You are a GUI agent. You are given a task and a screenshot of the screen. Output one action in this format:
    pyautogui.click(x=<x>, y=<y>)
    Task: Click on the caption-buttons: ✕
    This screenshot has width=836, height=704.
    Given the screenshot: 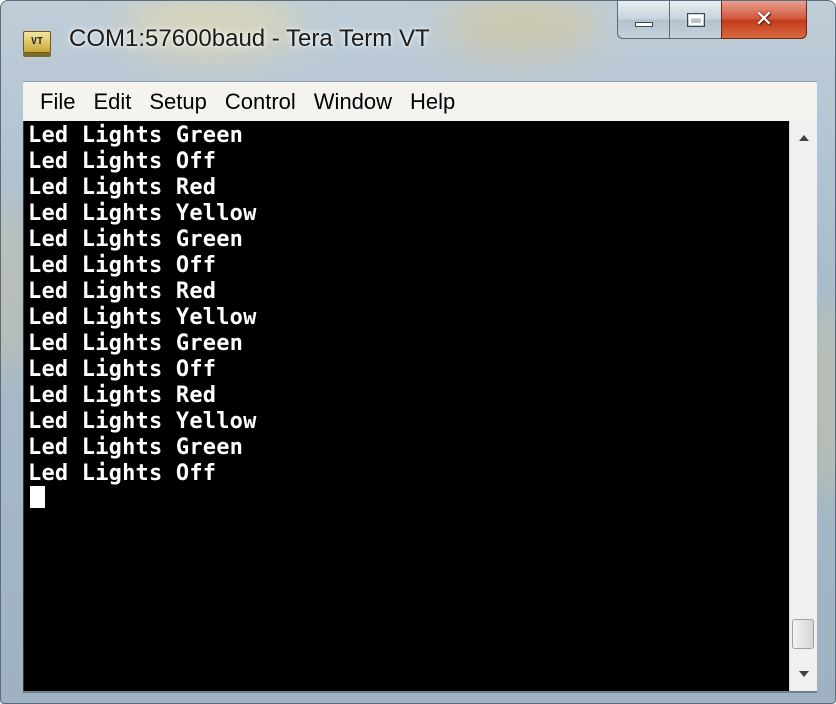 What is the action you would take?
    pyautogui.click(x=712, y=20)
    